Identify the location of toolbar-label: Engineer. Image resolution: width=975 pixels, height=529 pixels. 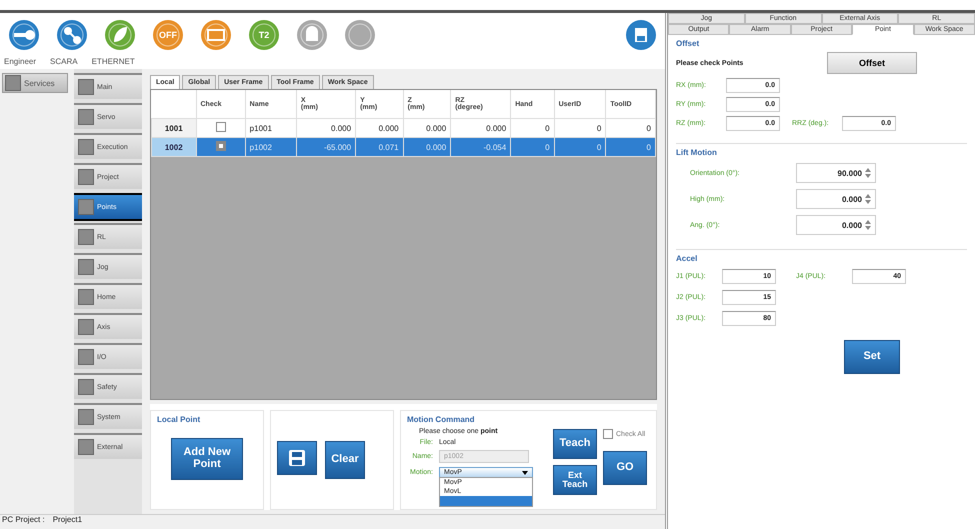
(20, 62).